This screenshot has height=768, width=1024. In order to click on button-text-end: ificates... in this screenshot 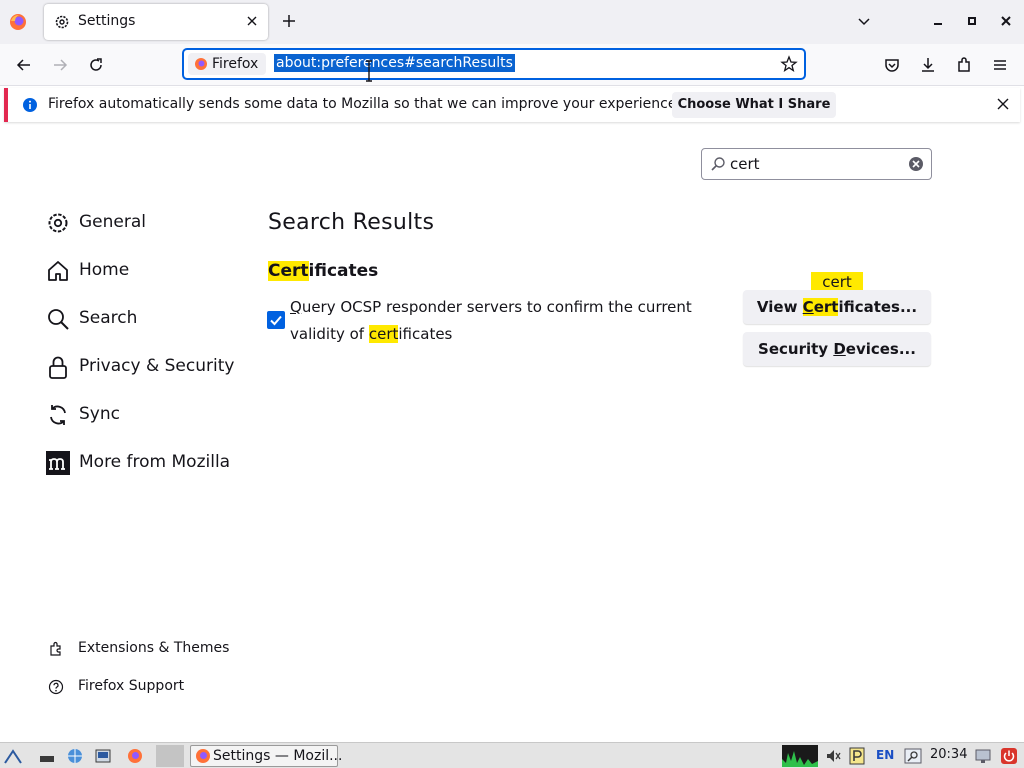, I will do `click(878, 307)`.